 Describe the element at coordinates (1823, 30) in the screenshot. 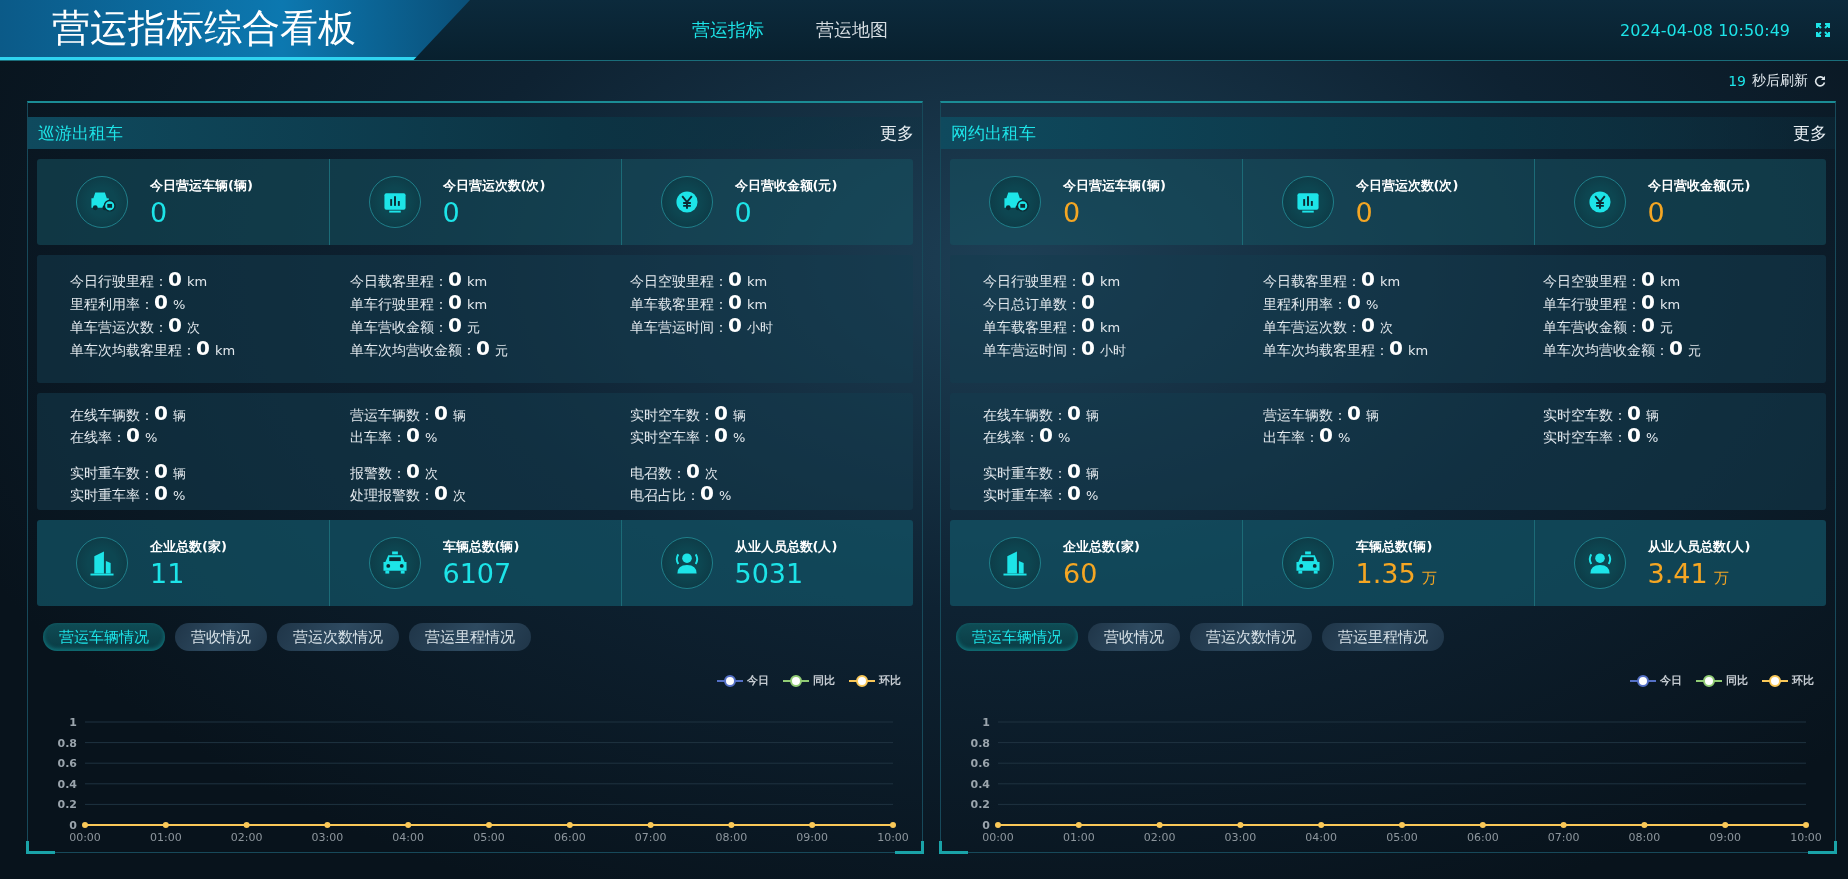

I see `fullscreen-icon` at that location.